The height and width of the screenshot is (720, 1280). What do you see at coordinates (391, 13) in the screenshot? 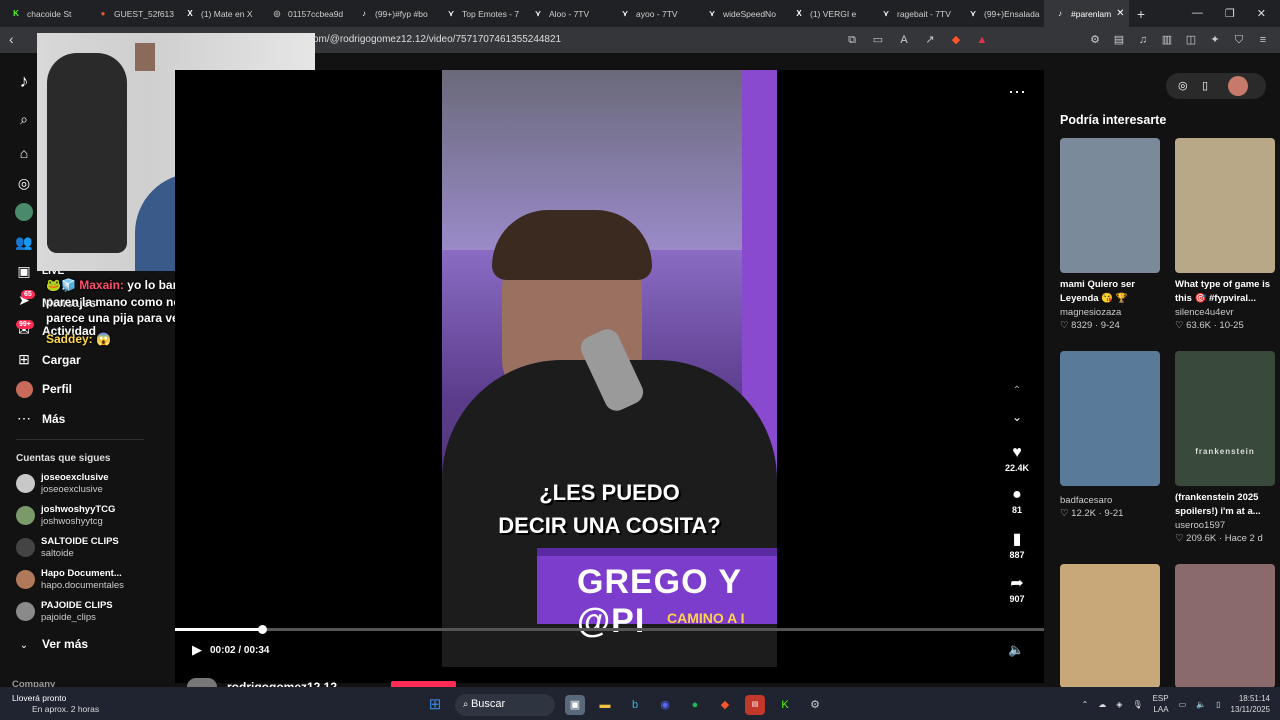
I see `browser-tab: ♪ (99+)#fyp #bo` at bounding box center [391, 13].